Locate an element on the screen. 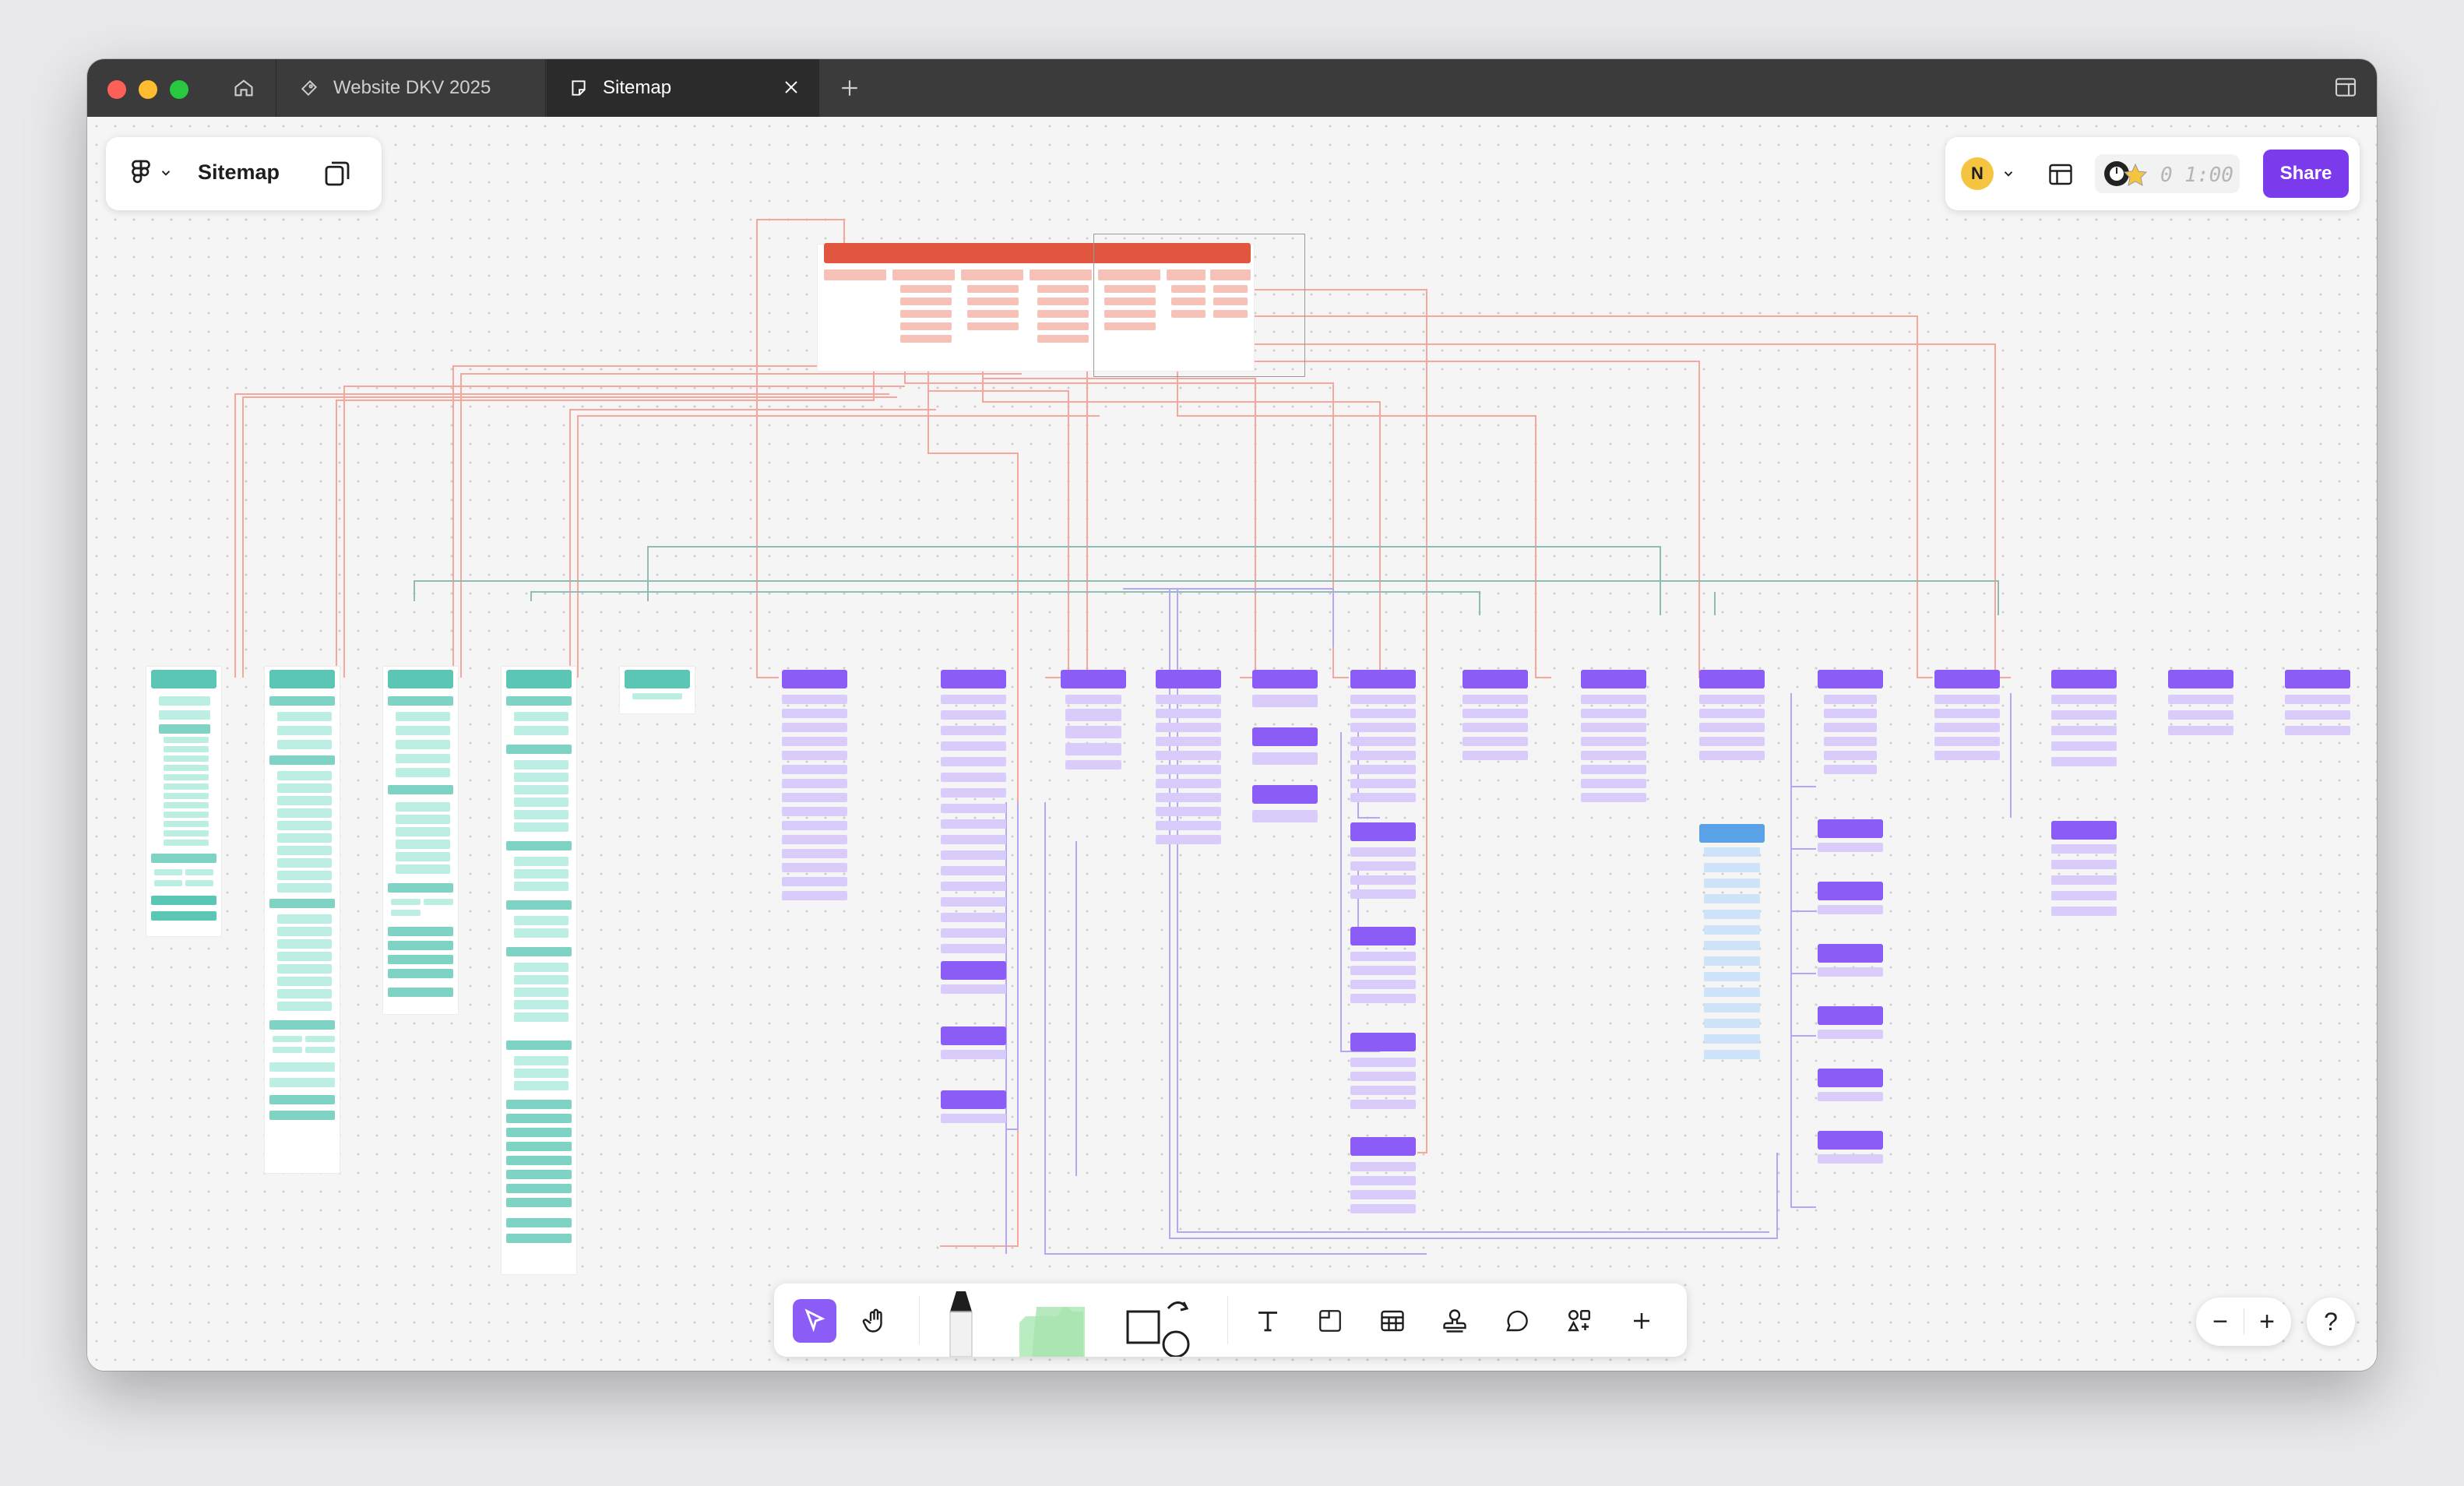 The image size is (2464, 1486). table-tool is located at coordinates (1392, 1321).